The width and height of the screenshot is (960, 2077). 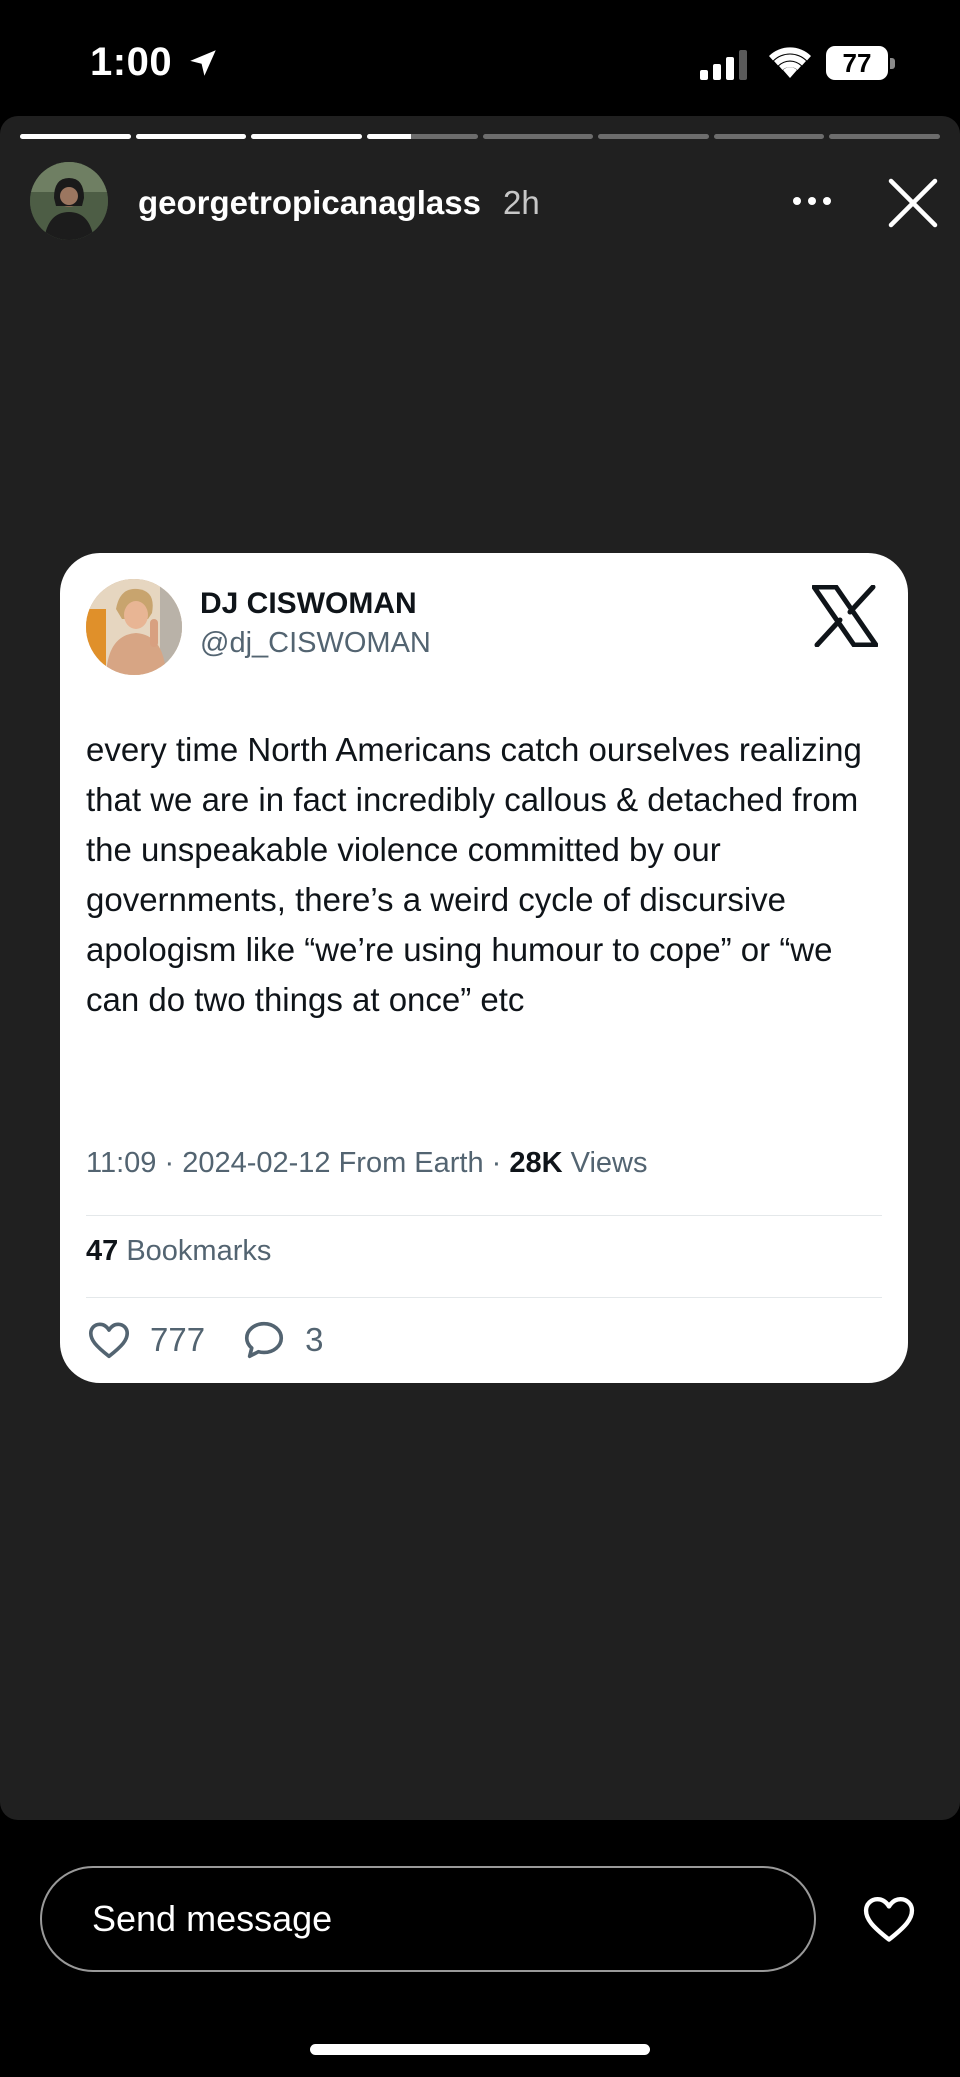 I want to click on close-icon, so click(x=913, y=203).